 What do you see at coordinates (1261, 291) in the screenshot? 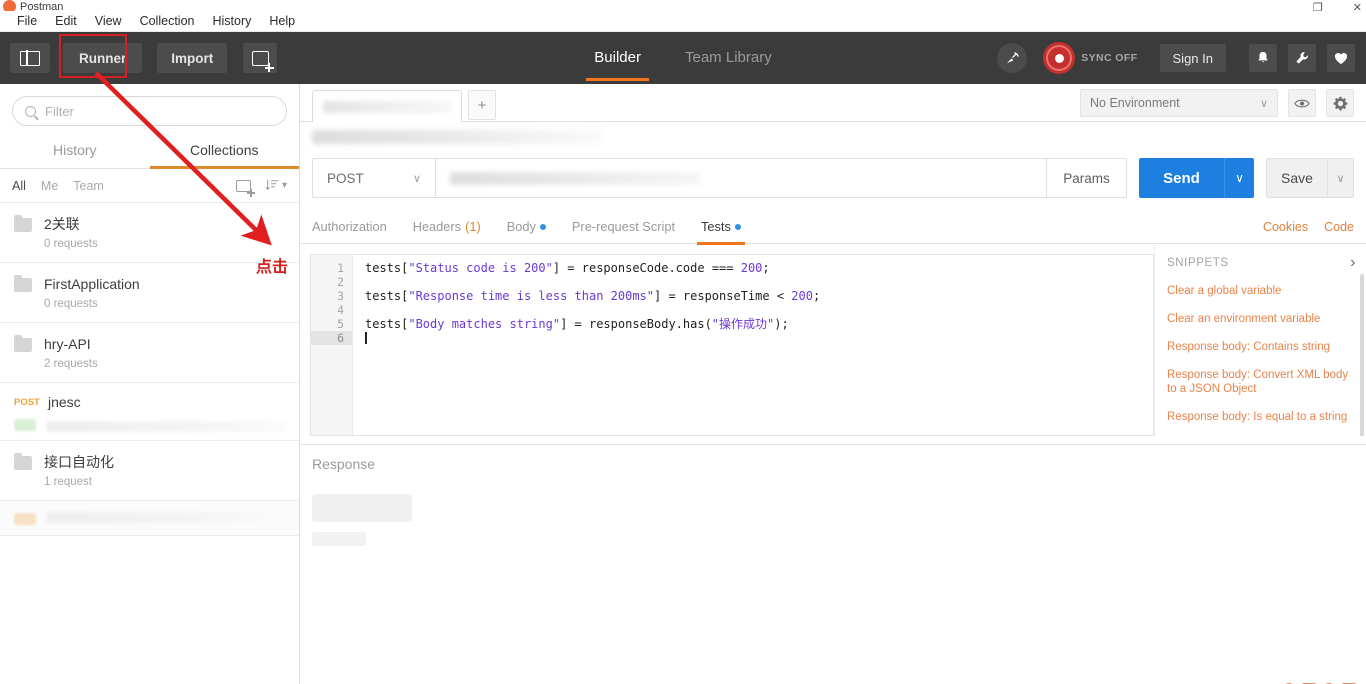
I see `snippet-item: Clear a global variable` at bounding box center [1261, 291].